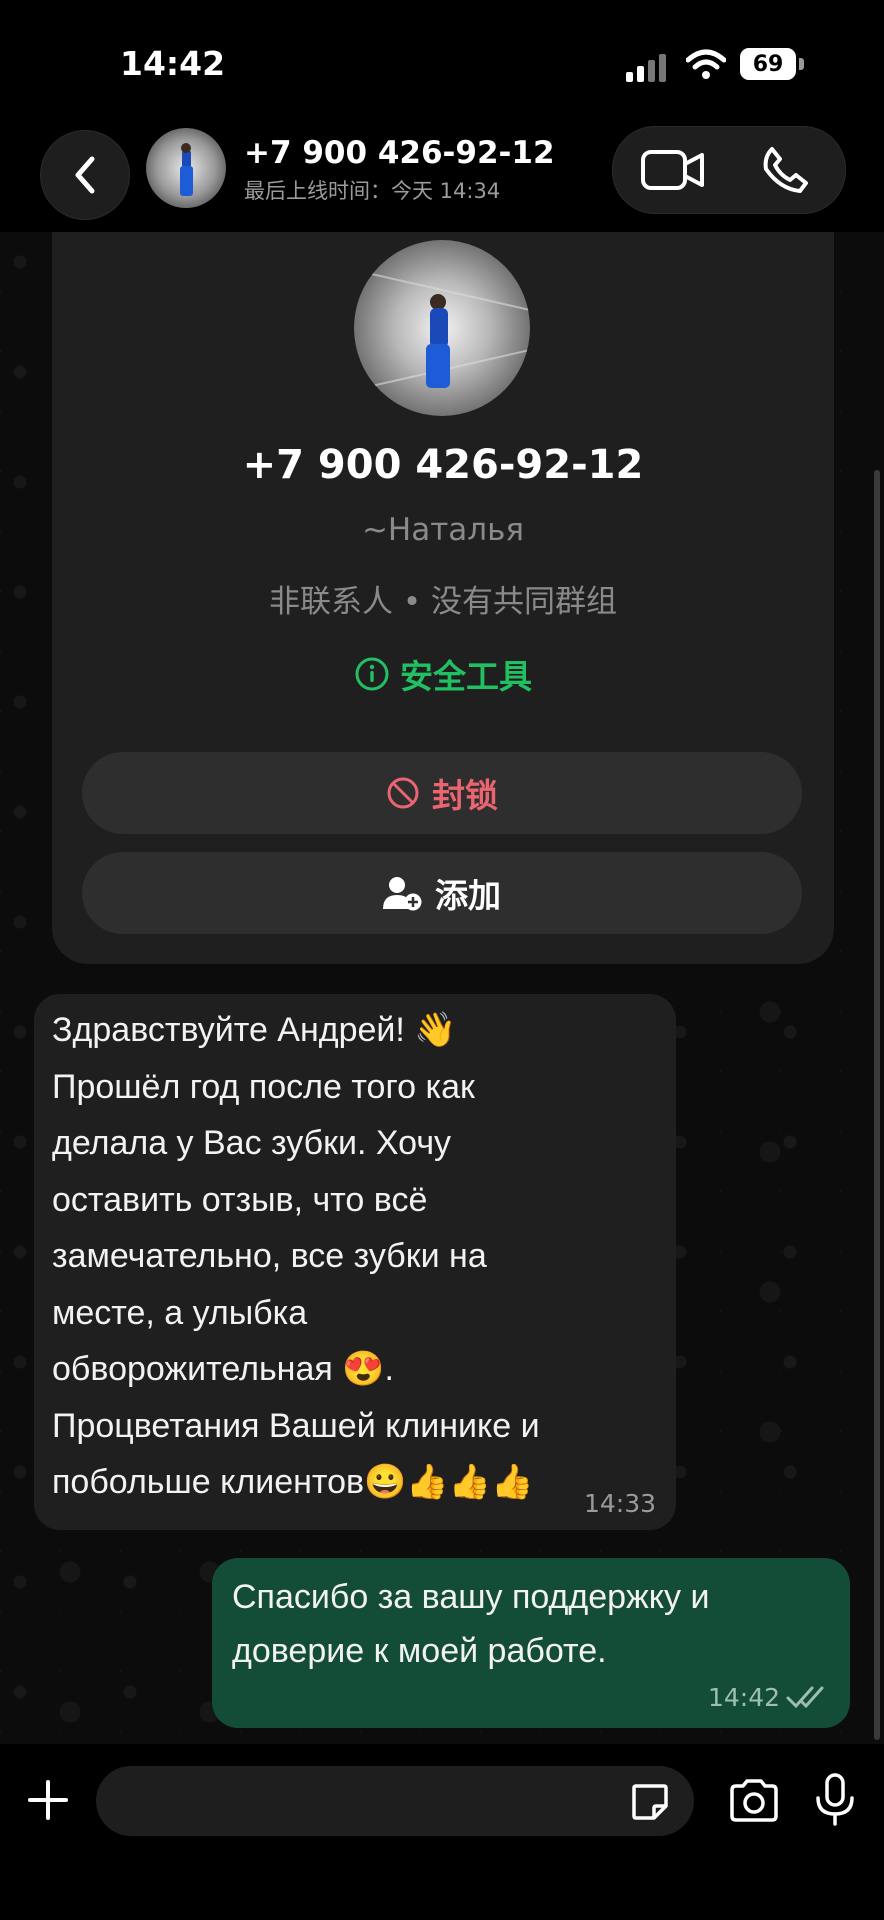  I want to click on profile-avatar, so click(442, 328).